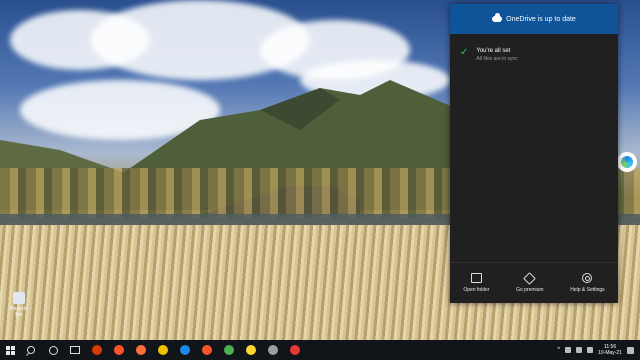 The image size is (640, 360). I want to click on firefox-icon, so click(141, 350).